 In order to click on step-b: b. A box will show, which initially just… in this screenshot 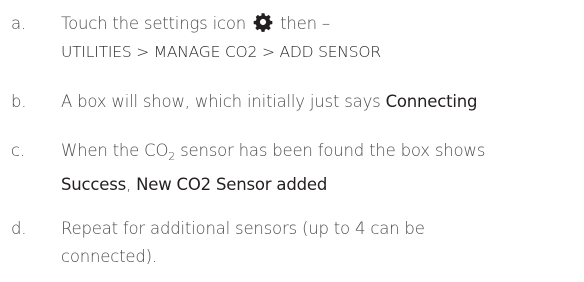, I will do `click(239, 102)`.